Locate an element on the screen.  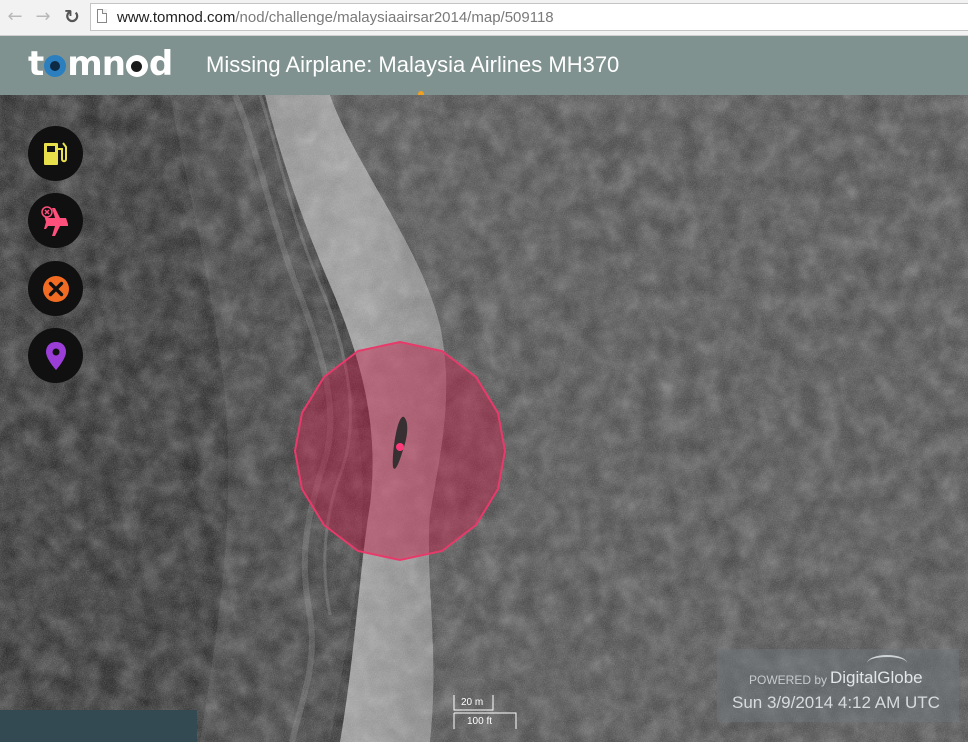
x-circle-icon is located at coordinates (55, 288).